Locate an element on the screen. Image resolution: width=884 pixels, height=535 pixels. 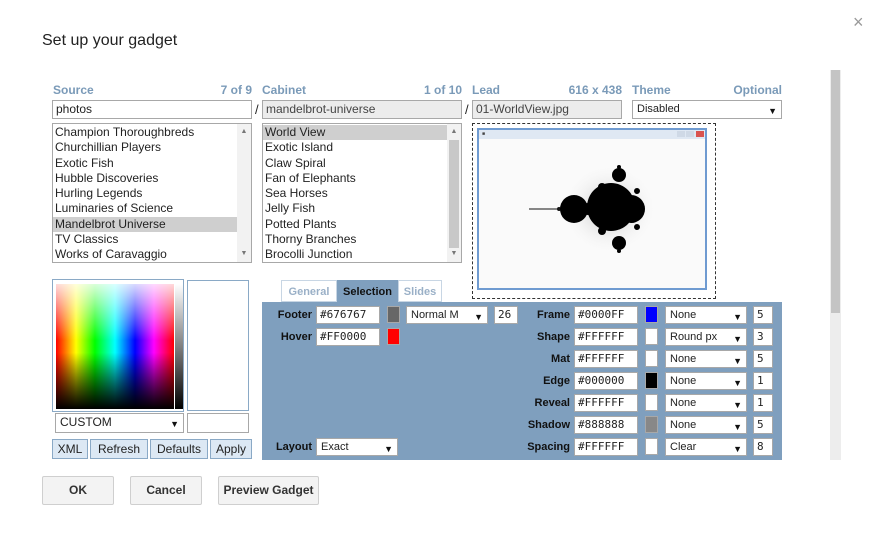
dialog-scrollbar is located at coordinates (835, 265).